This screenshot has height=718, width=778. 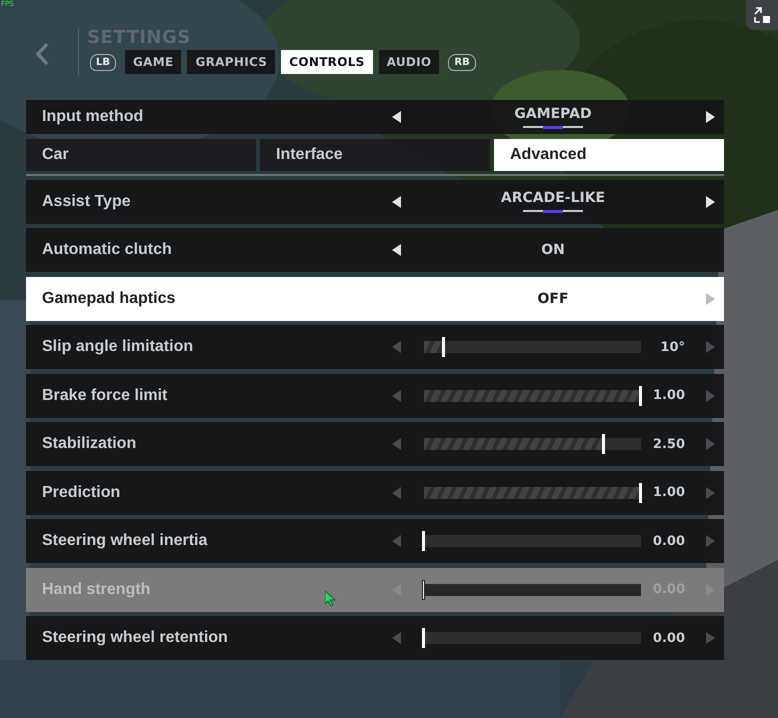 What do you see at coordinates (609, 154) in the screenshot?
I see `subtab: Advanced` at bounding box center [609, 154].